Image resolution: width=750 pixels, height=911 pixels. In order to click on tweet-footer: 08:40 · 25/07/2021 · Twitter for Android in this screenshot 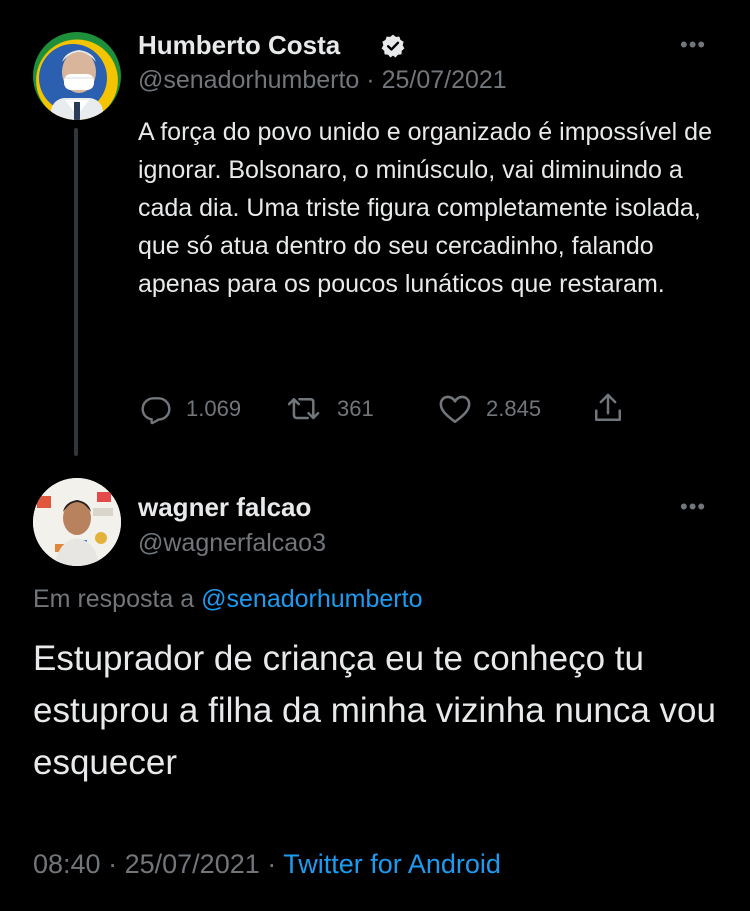, I will do `click(267, 864)`.